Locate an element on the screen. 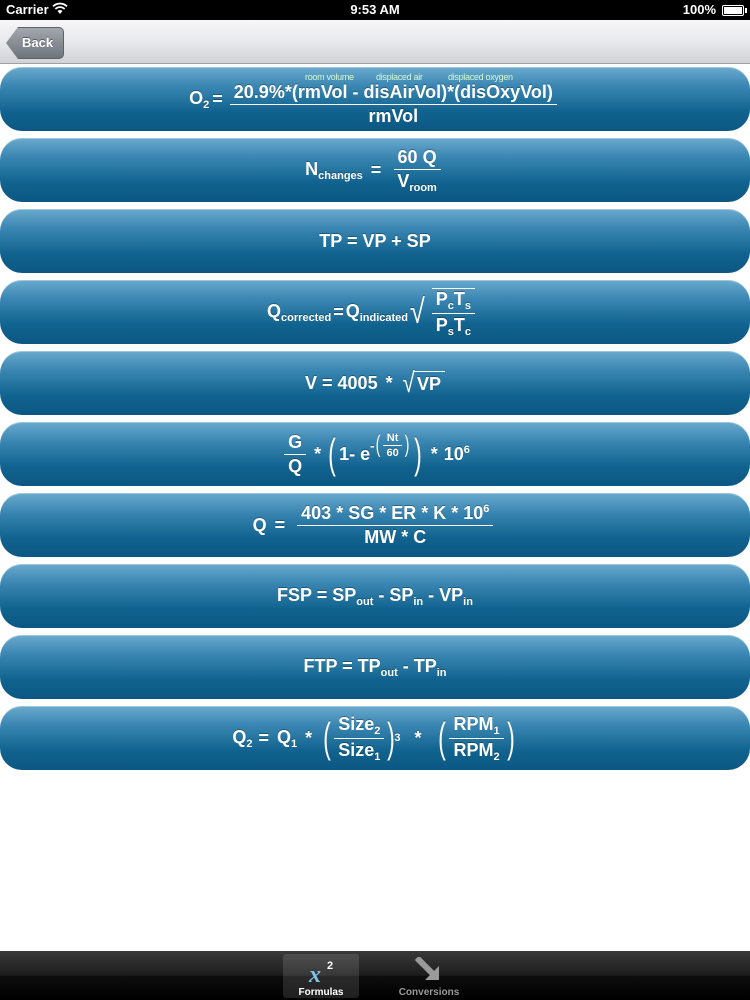 Image resolution: width=750 pixels, height=1000 pixels. numerator: PcTs is located at coordinates (453, 301).